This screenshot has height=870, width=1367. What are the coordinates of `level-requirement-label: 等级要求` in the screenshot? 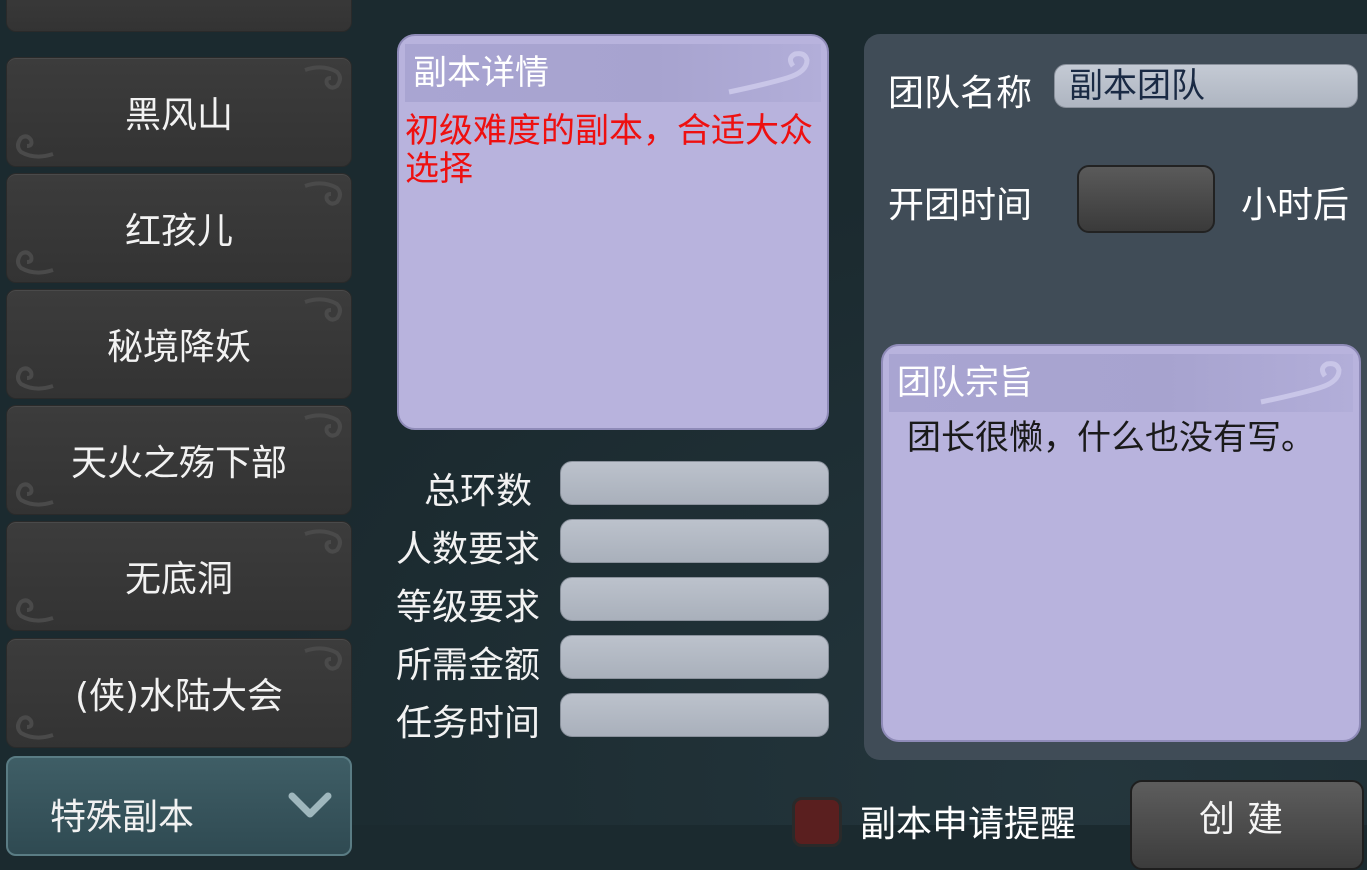 It's located at (468, 607).